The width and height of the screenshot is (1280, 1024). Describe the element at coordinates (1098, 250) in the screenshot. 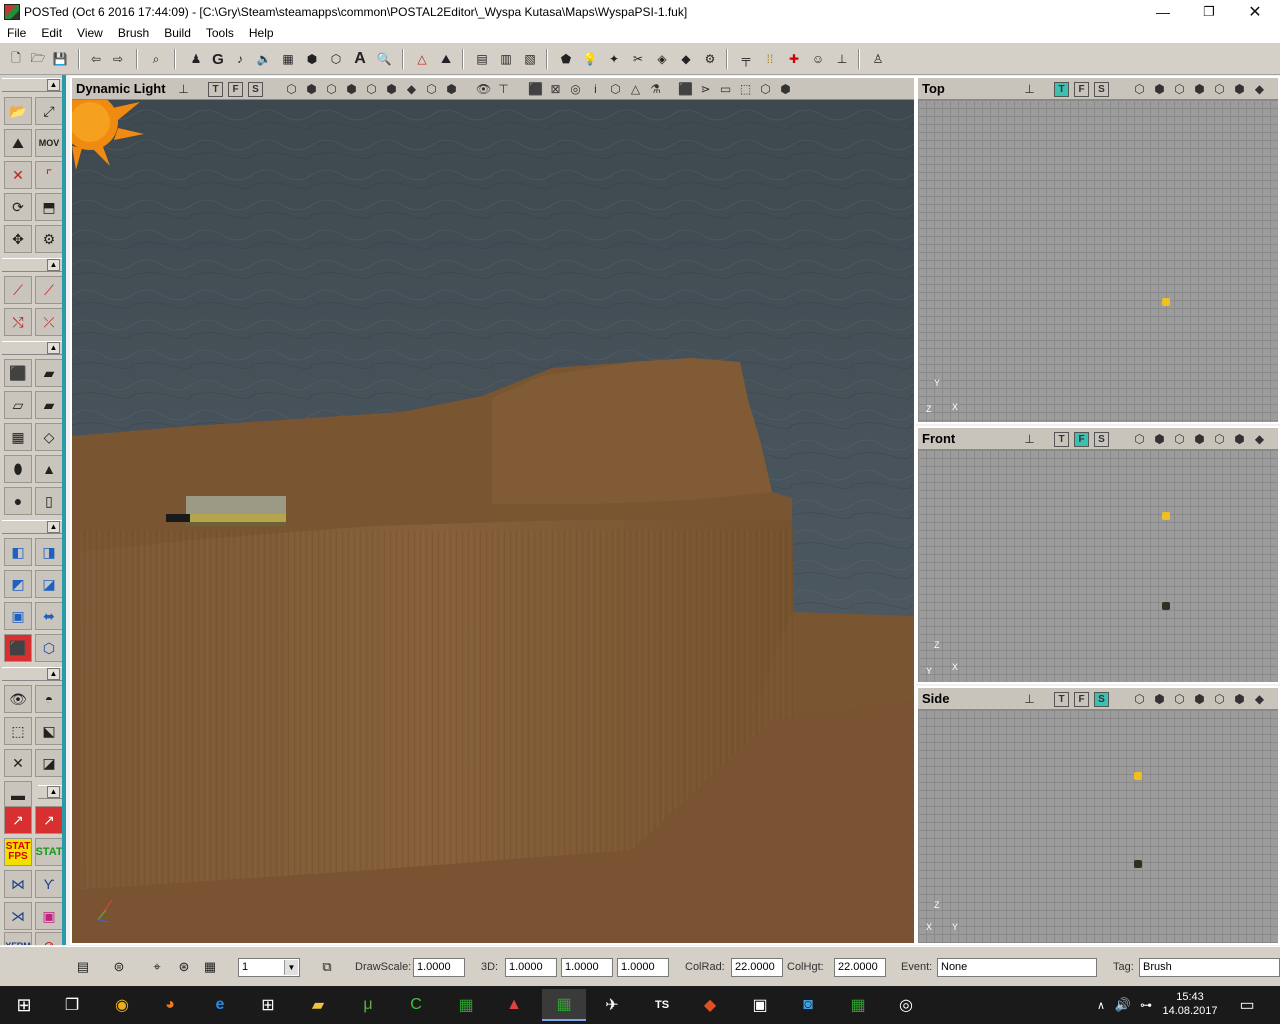

I see `top-viewport: Top ⊥ T F S ⬡ ⬢ ⬡ ⬢ ⬡ ⬢ ◆ Y Z X` at that location.